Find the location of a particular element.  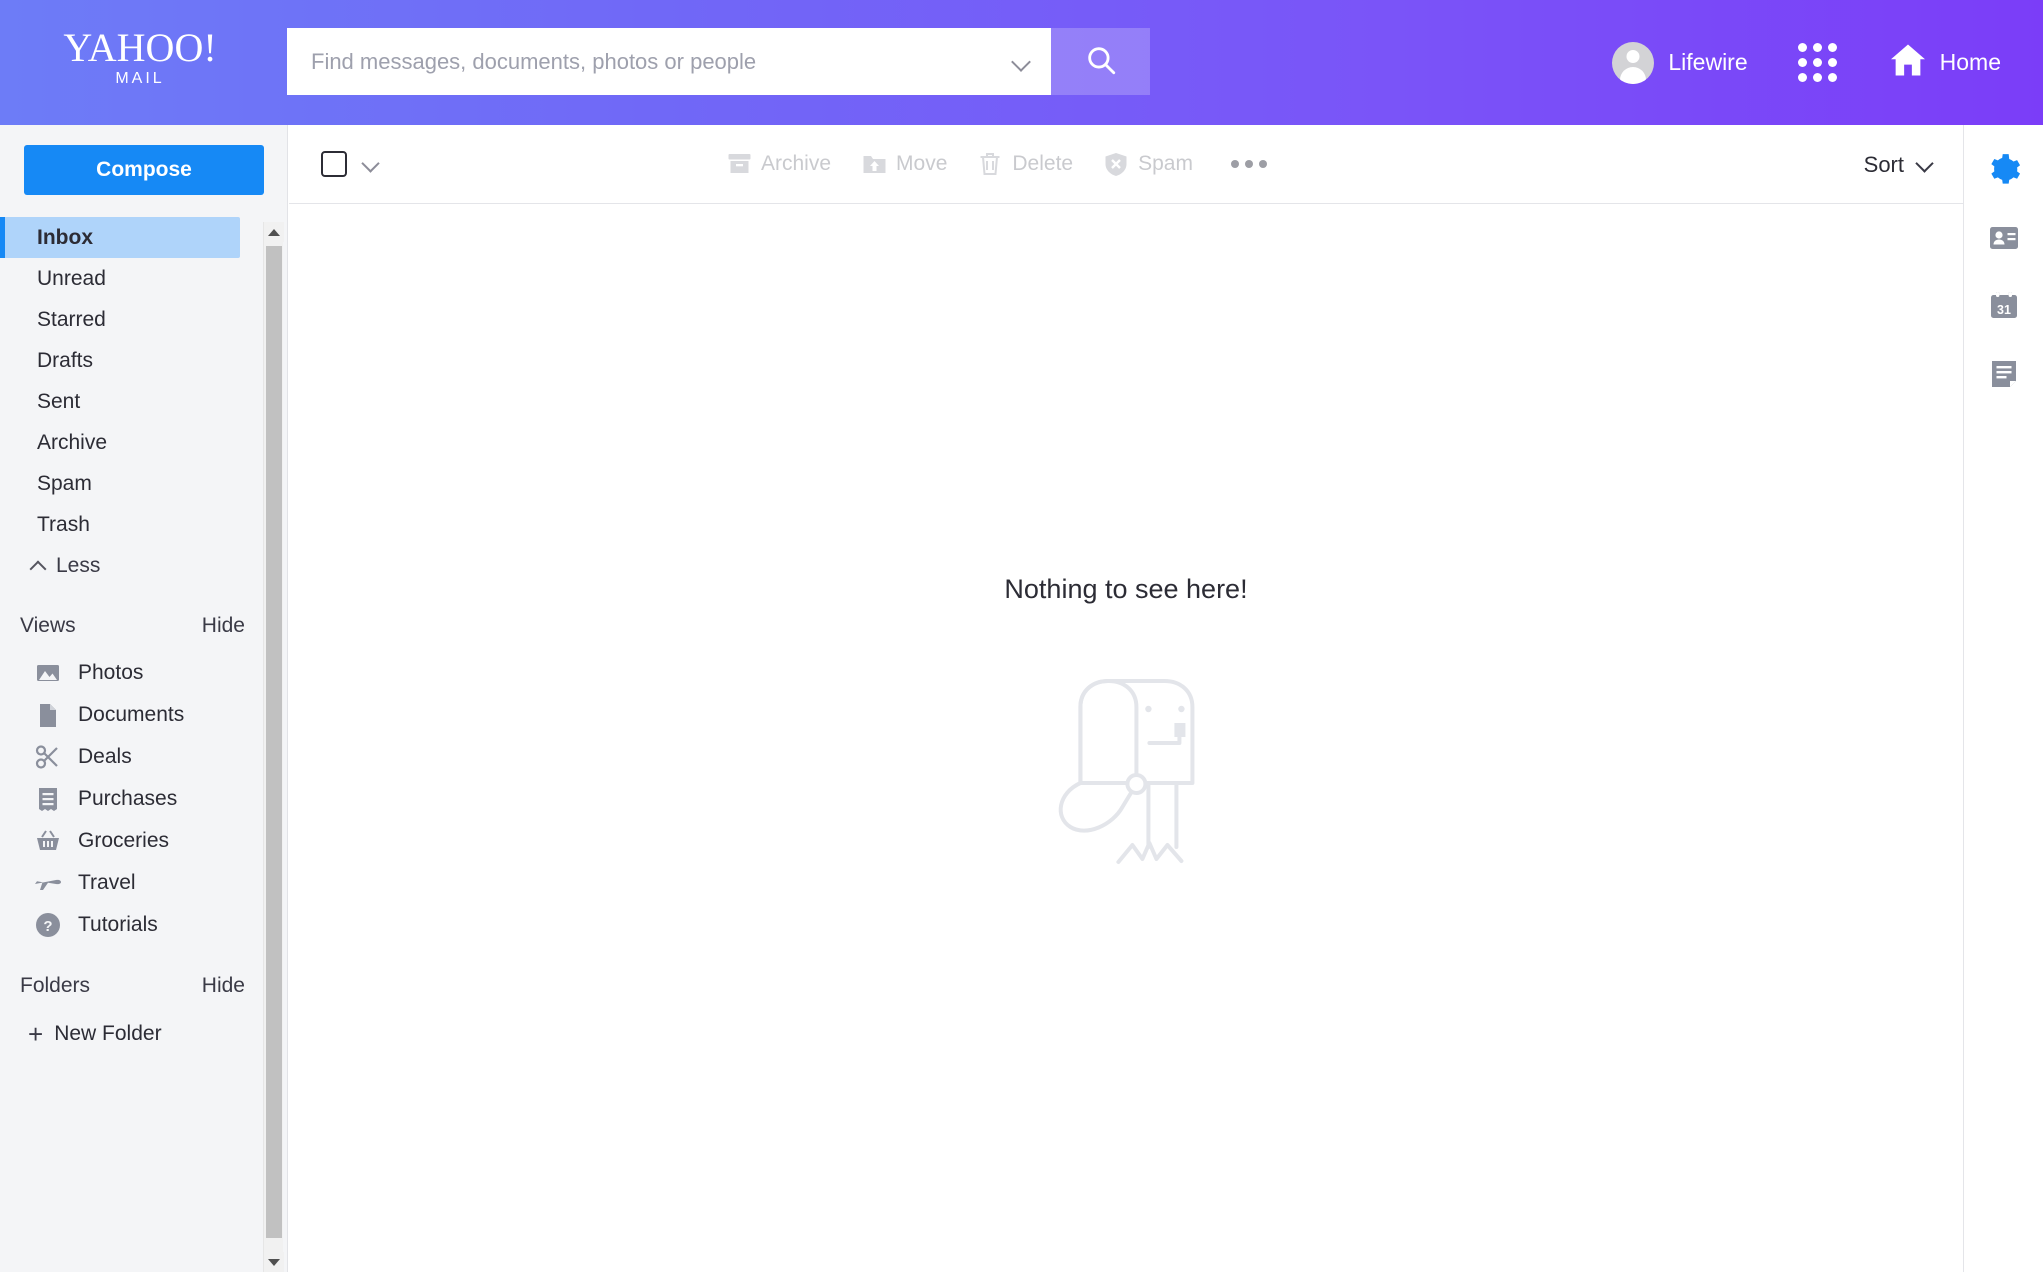

scrollbar-up-arrow is located at coordinates (274, 232).